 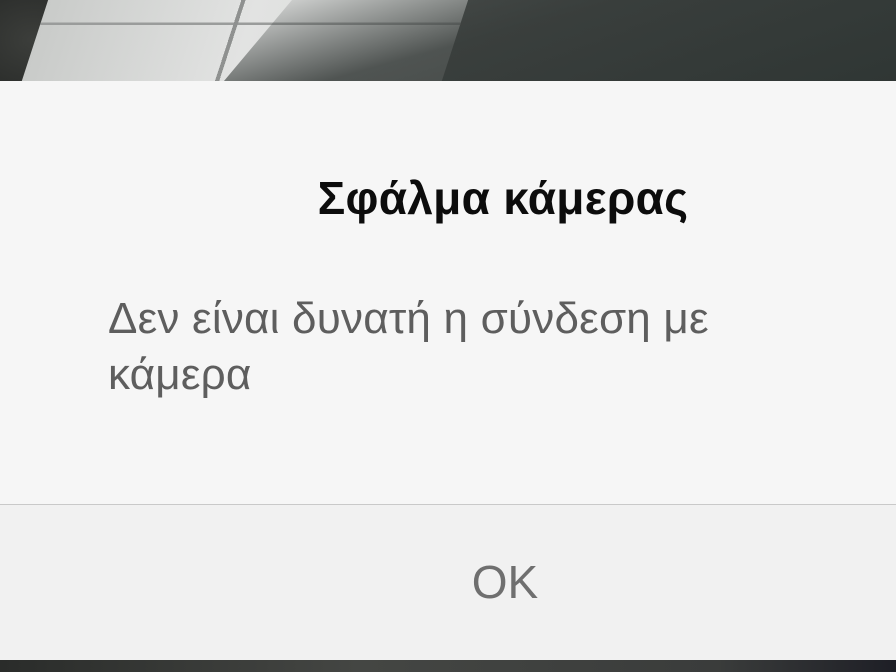 I want to click on preview-bottom-strip, so click(x=448, y=666).